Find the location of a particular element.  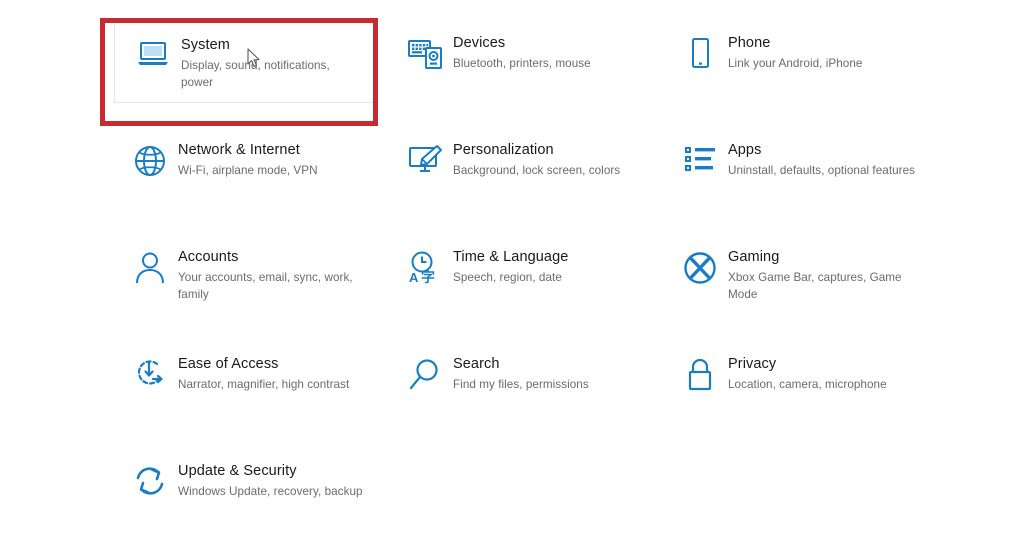

tile-title: System is located at coordinates (205, 45).